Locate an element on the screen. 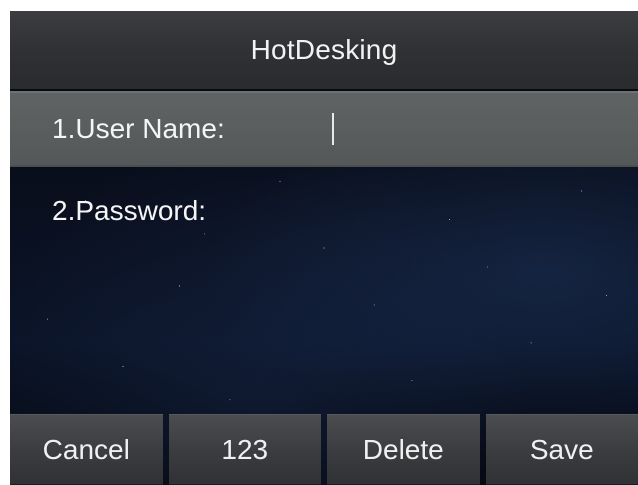  field-row-password: 2.Password: is located at coordinates (324, 211).